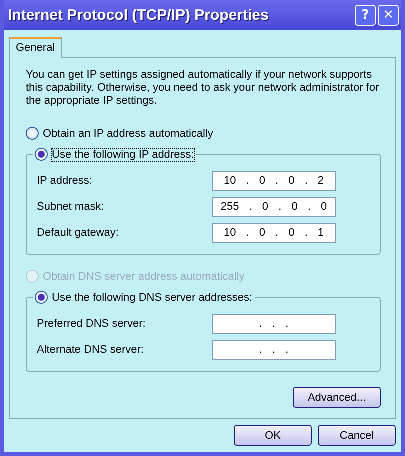  I want to click on tab: General, so click(35, 47).